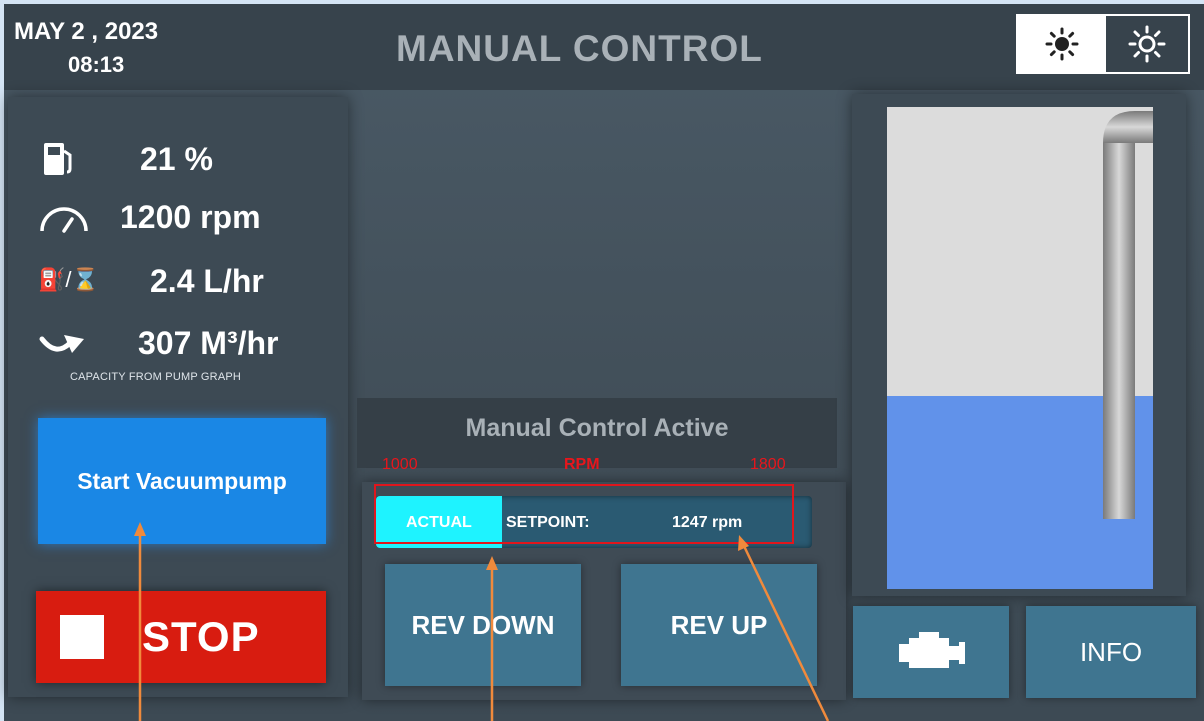  Describe the element at coordinates (182, 481) in the screenshot. I see `start-vacuumpump-button: Start Vacuumpump` at that location.